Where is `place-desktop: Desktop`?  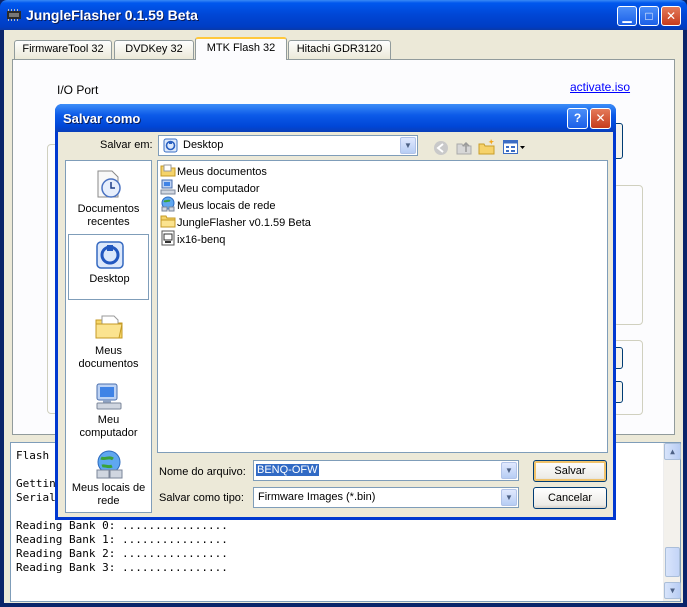
place-desktop: Desktop is located at coordinates (108, 267).